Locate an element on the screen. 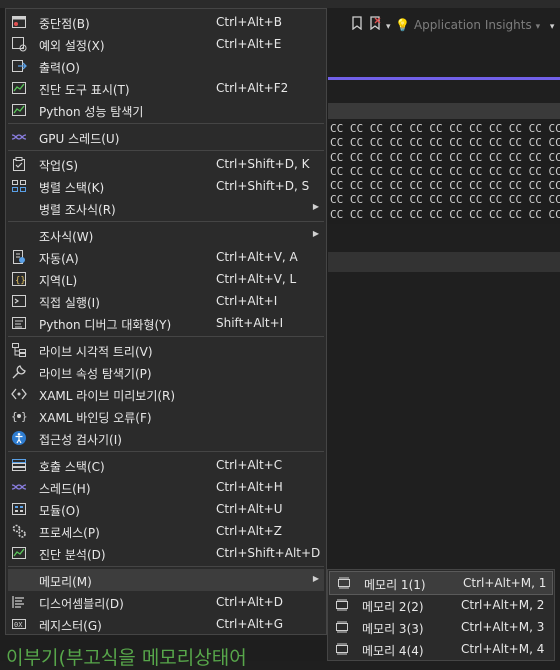 This screenshot has width=560, height=670. menu-item-label: Python 디버그 대화형(Y) is located at coordinates (105, 325).